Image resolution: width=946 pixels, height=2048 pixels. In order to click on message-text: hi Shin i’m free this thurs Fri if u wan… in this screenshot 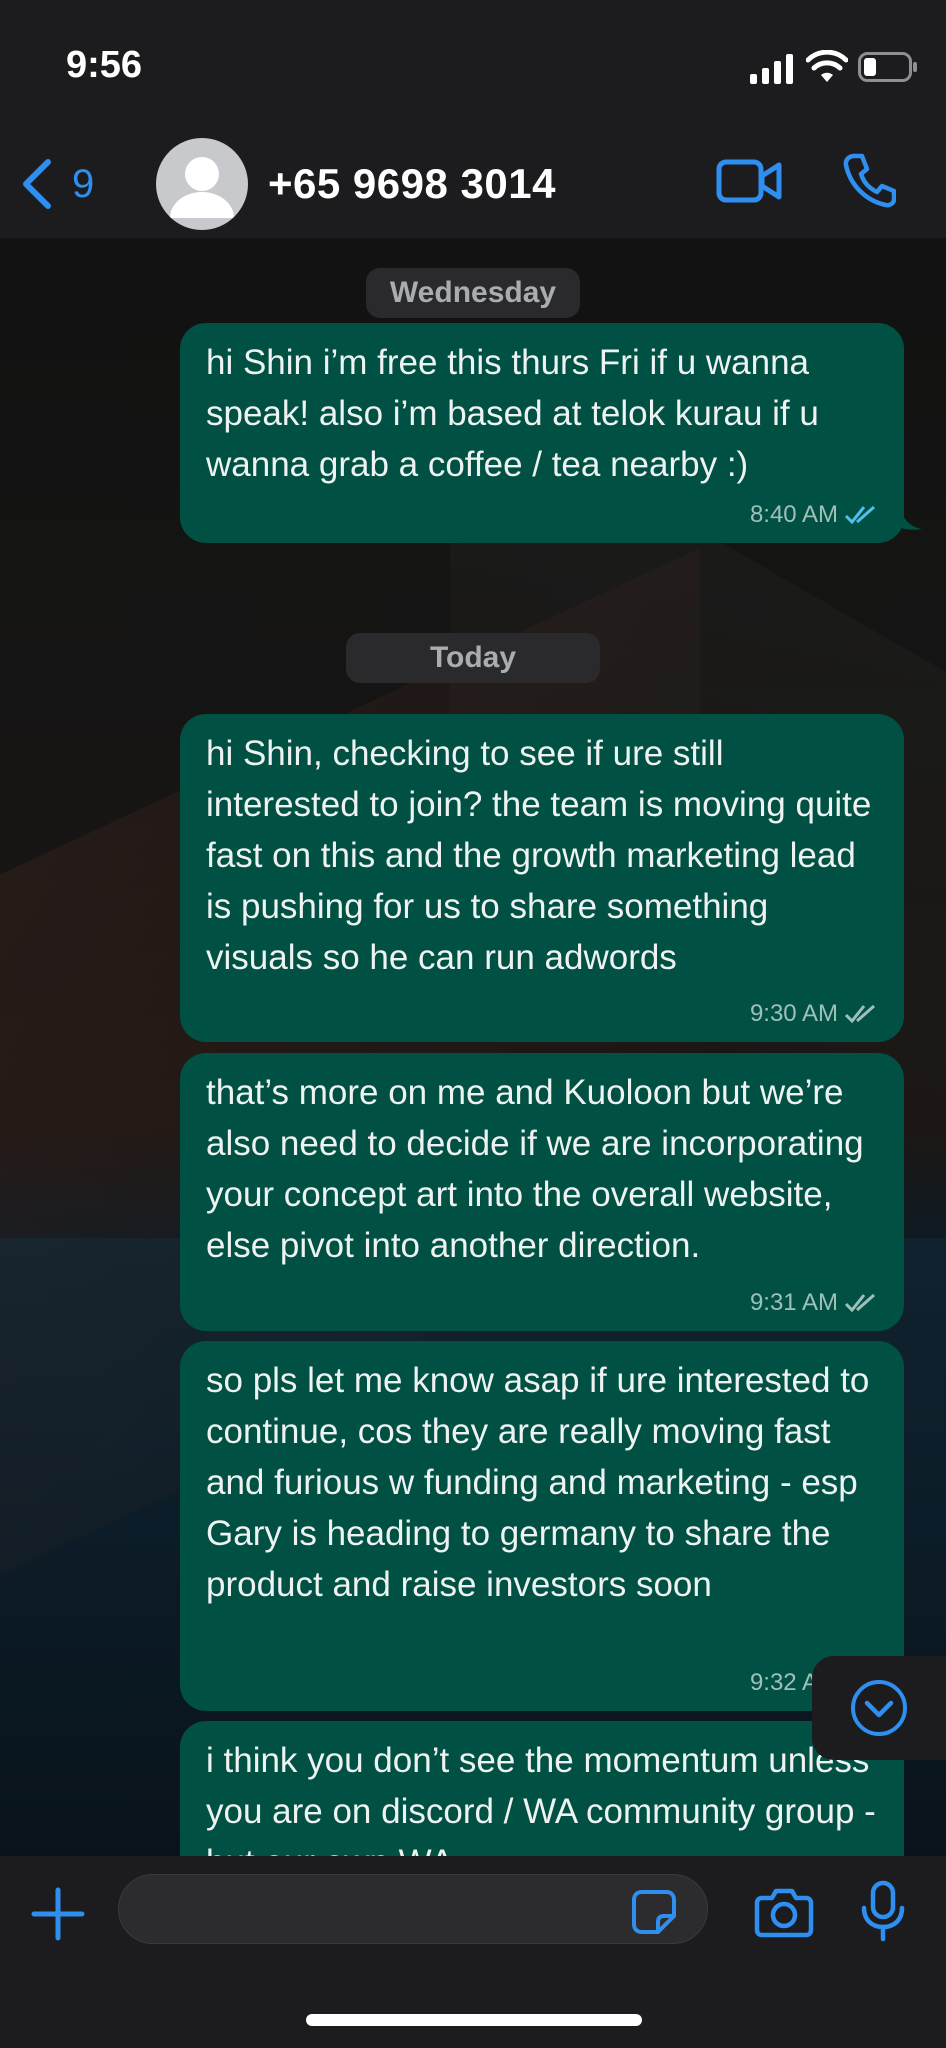, I will do `click(517, 413)`.